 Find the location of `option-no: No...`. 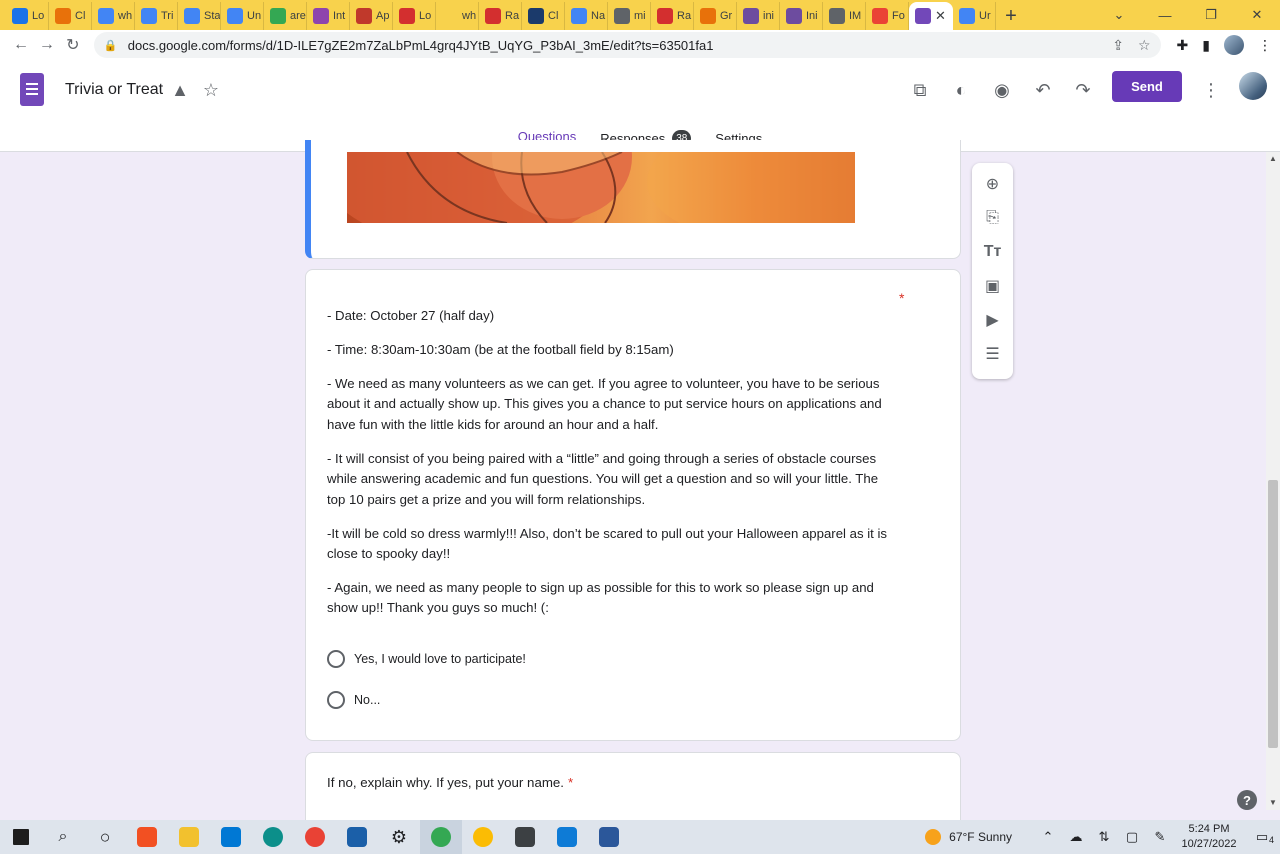

option-no: No... is located at coordinates (353, 700).